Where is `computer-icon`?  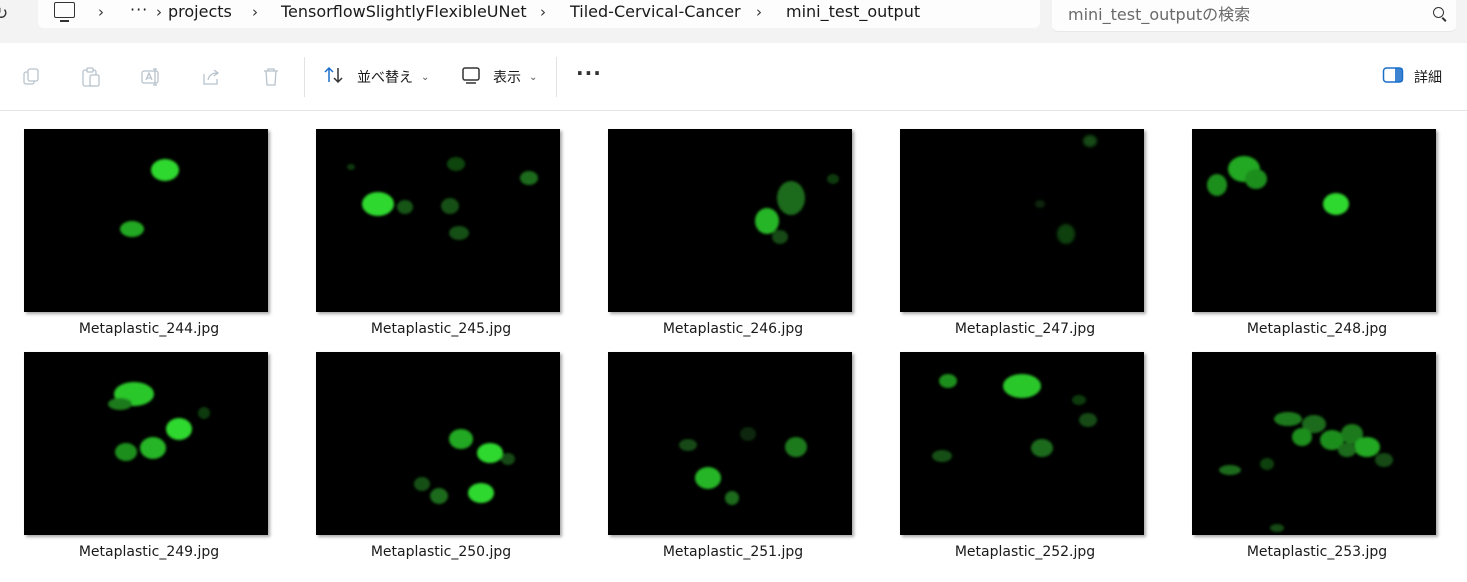
computer-icon is located at coordinates (64, 12).